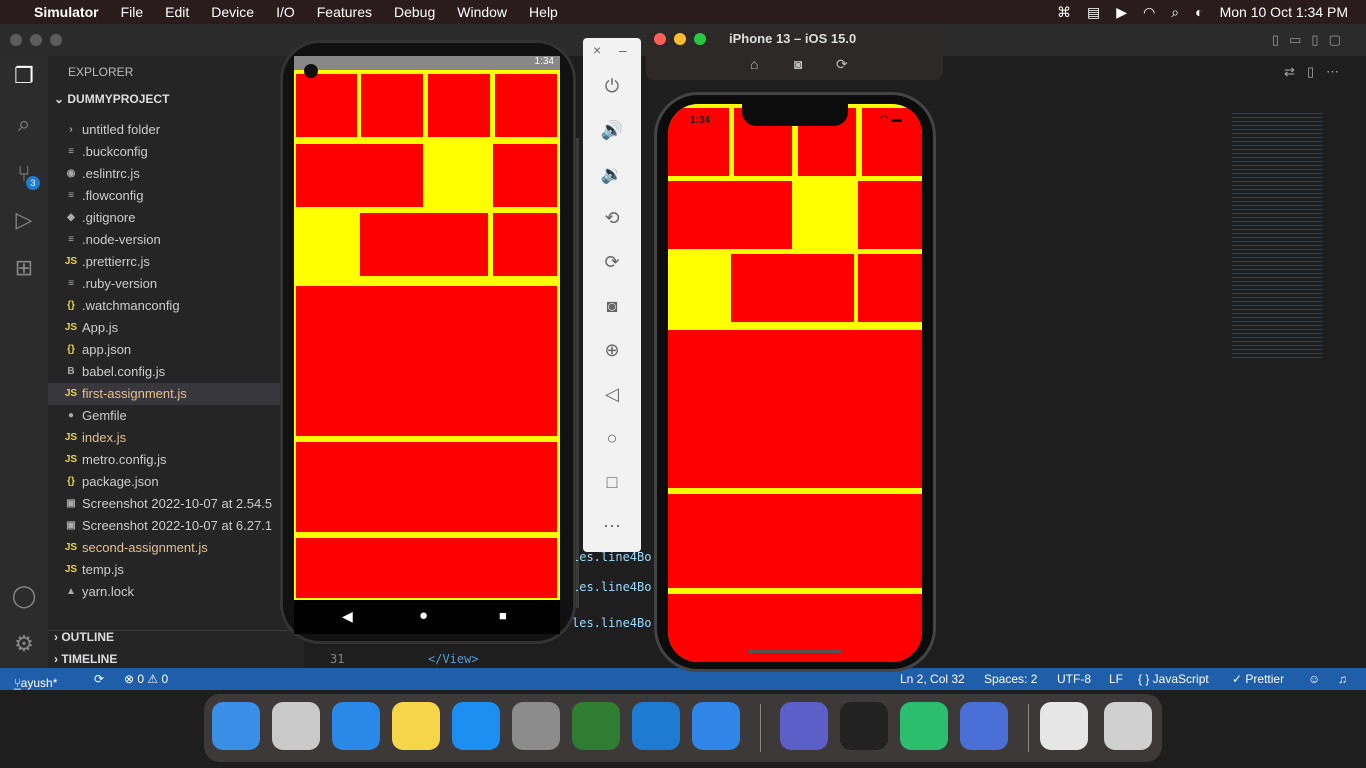  I want to click on file-item: ≡ .ruby-version, so click(176, 284).